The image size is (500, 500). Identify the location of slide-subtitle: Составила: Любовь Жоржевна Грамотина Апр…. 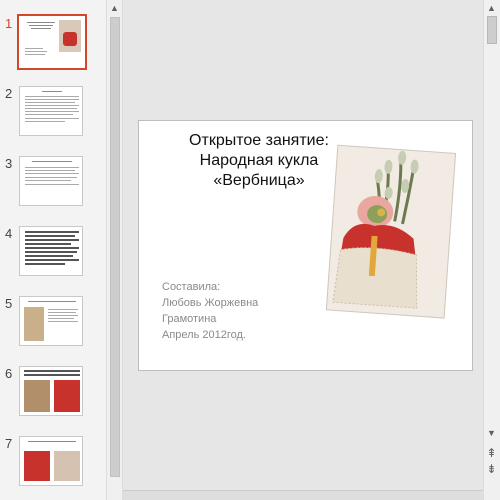
(210, 311).